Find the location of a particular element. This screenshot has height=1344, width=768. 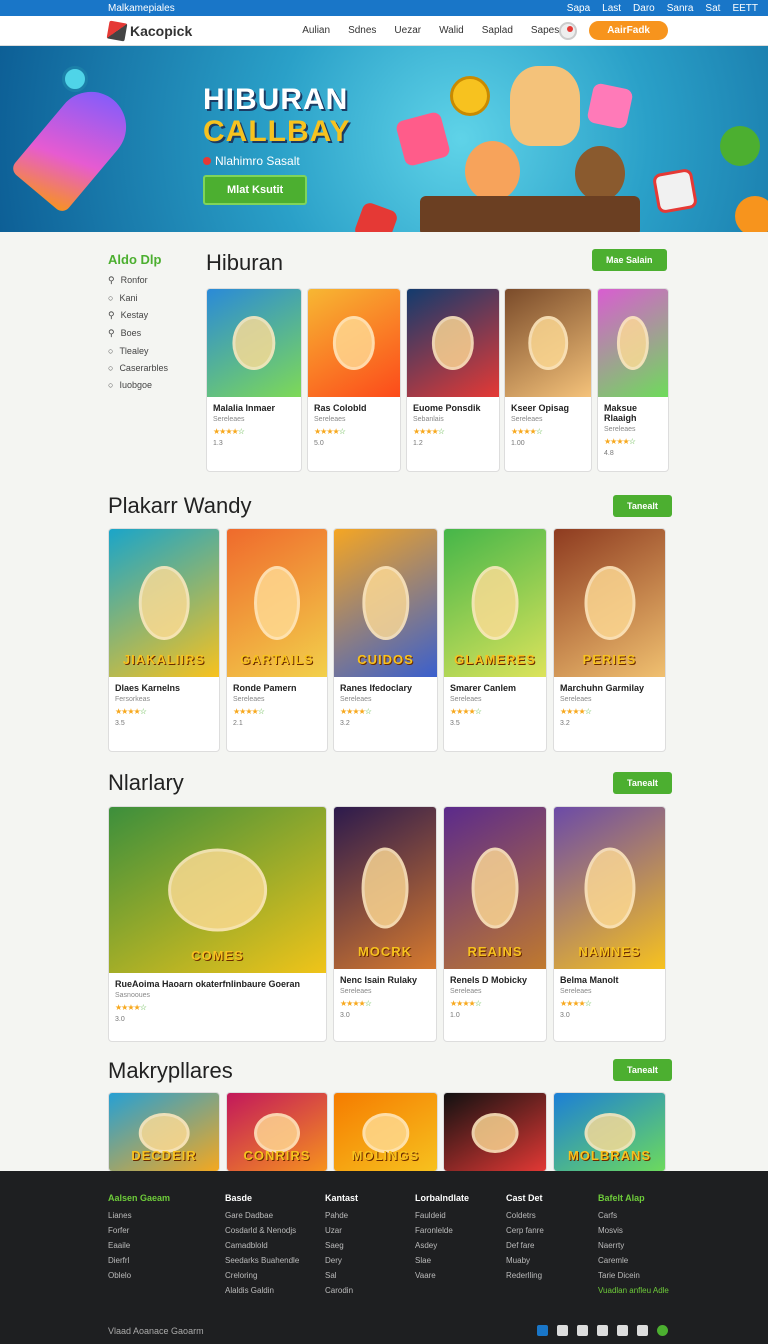

notification-icon is located at coordinates (568, 30).